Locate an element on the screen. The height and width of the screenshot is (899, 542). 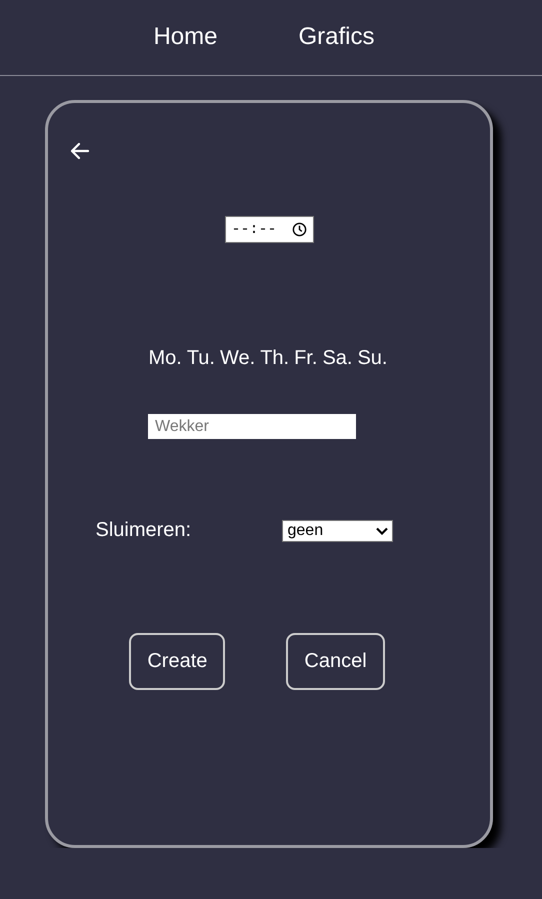
weekday-toggle: Su. is located at coordinates (372, 358).